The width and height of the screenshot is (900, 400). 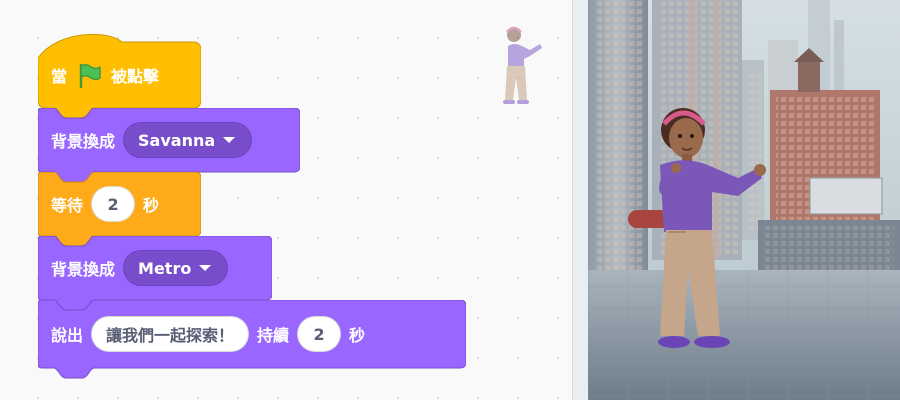 I want to click on backdrop-dropdown: Savanna, so click(x=188, y=140).